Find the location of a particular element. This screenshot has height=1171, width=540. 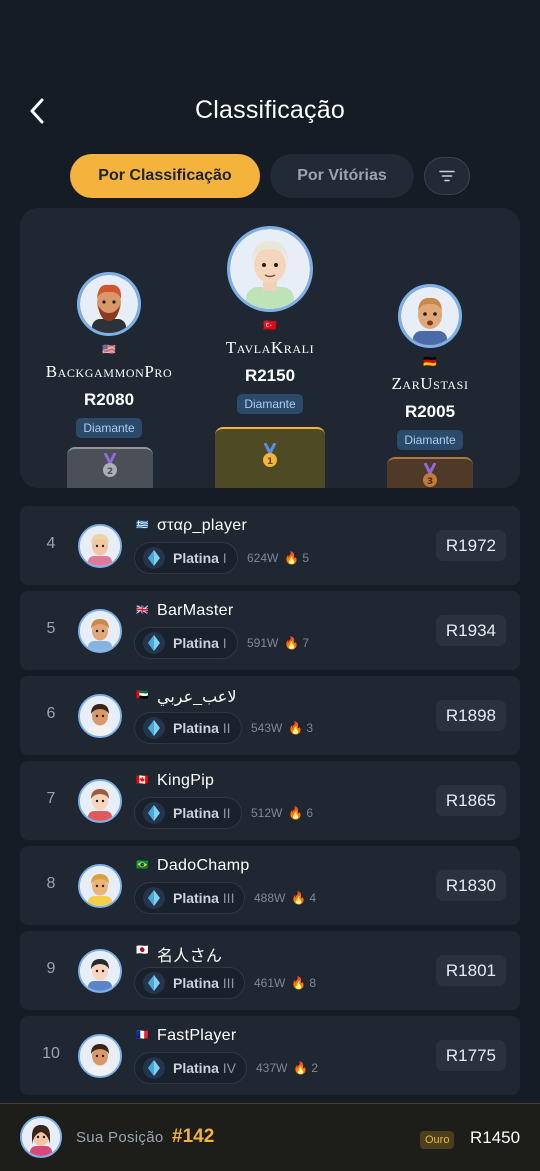

tier-pill: Platina III is located at coordinates (190, 983).